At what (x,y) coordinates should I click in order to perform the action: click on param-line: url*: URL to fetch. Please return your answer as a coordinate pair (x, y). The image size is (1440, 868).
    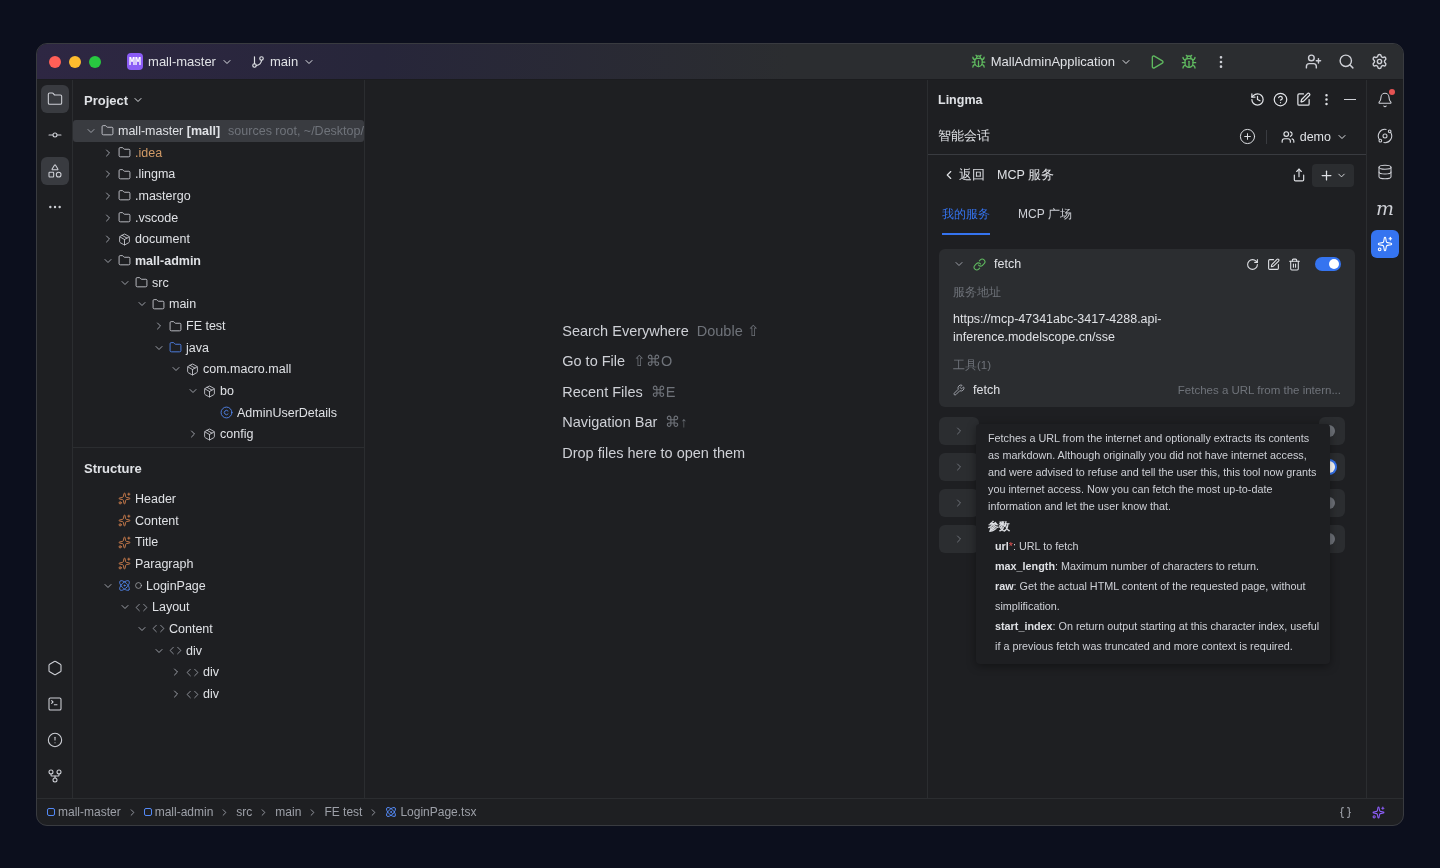
    Looking at the image, I should click on (1037, 546).